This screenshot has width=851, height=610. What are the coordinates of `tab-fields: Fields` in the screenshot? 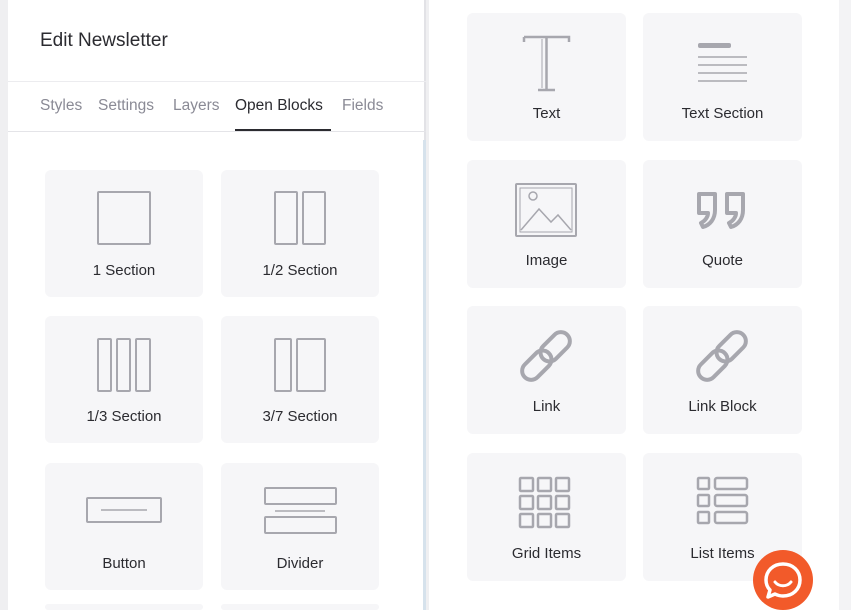 It's located at (362, 106).